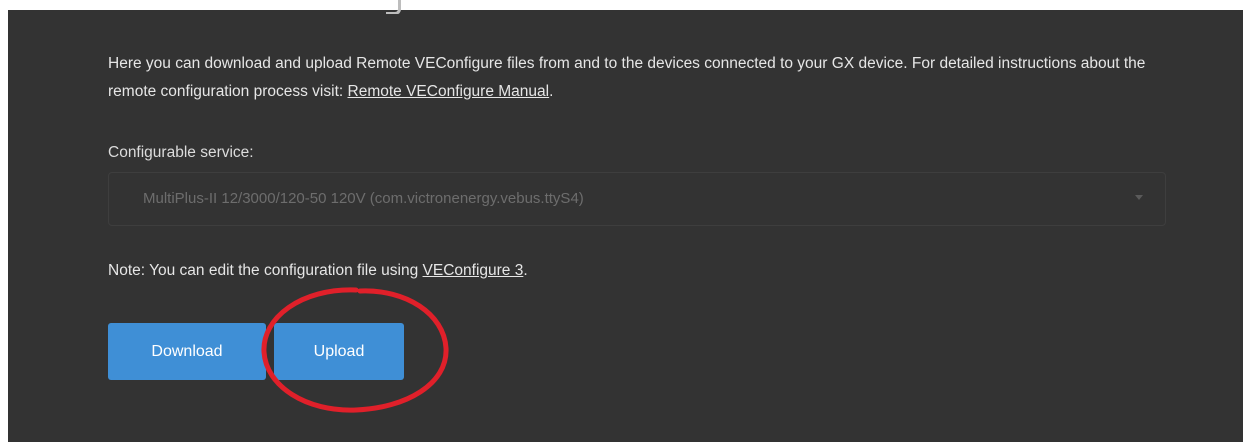 The width and height of the screenshot is (1243, 442). Describe the element at coordinates (383, 7) in the screenshot. I see `cropped-heading-fragment` at that location.